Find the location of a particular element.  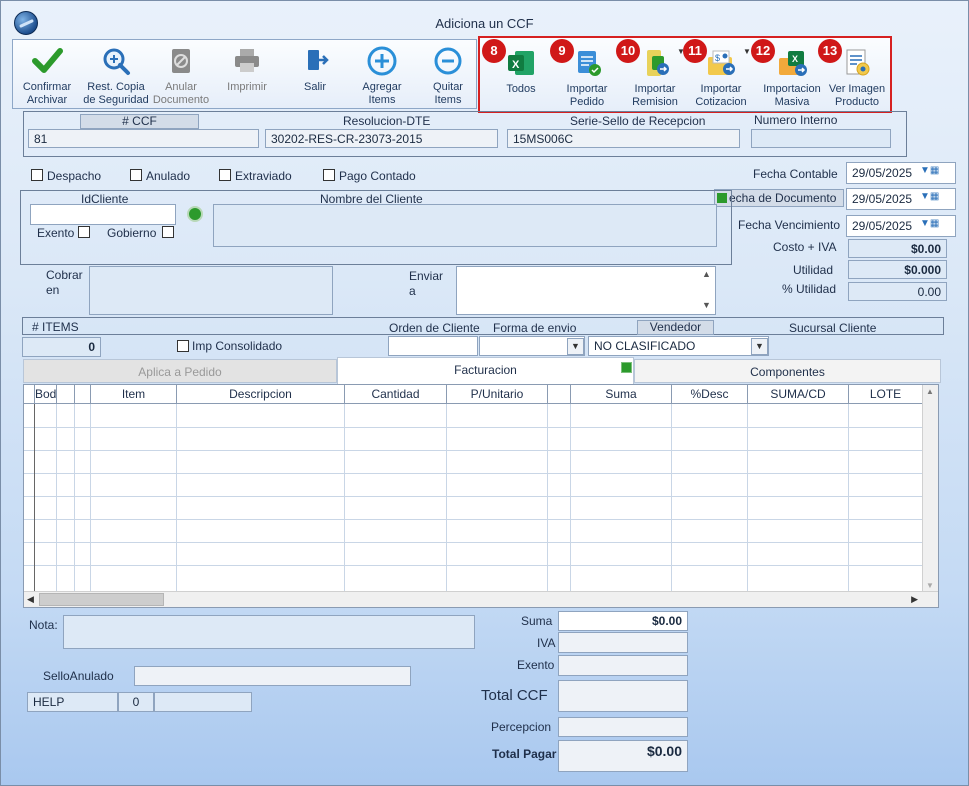

cobrar-label: Cobrar is located at coordinates (64, 275).